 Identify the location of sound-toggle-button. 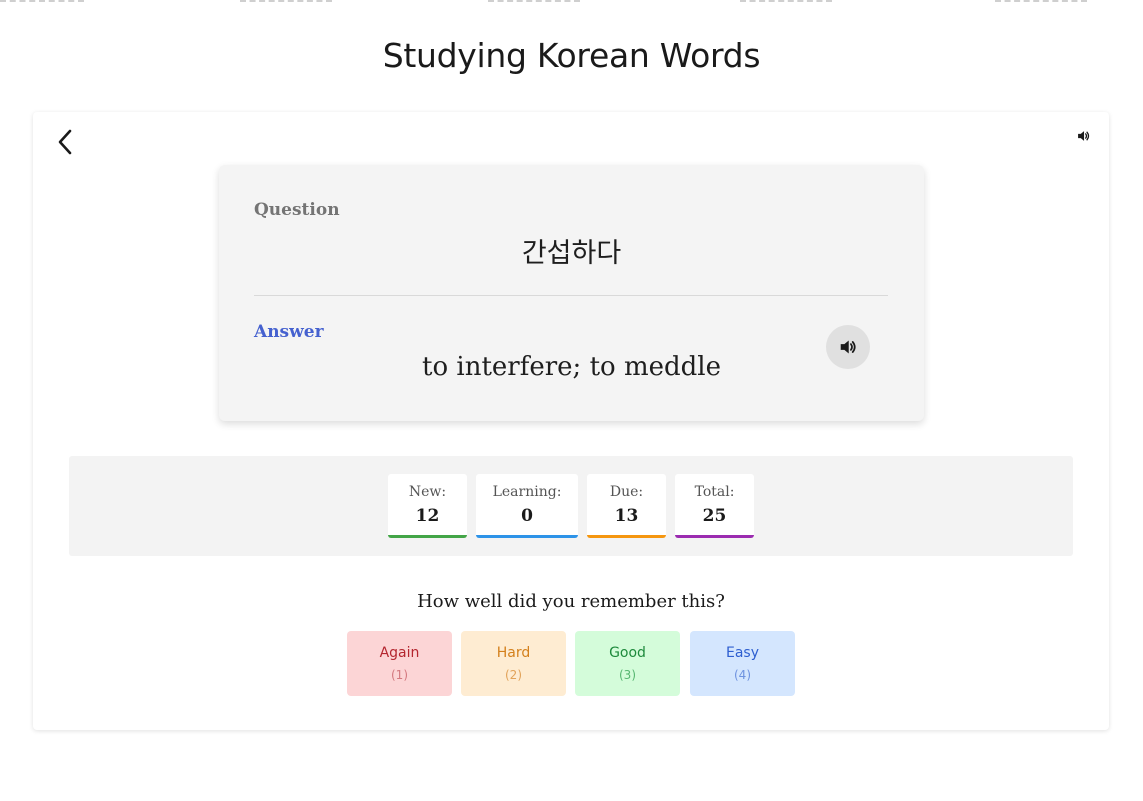
(1083, 136).